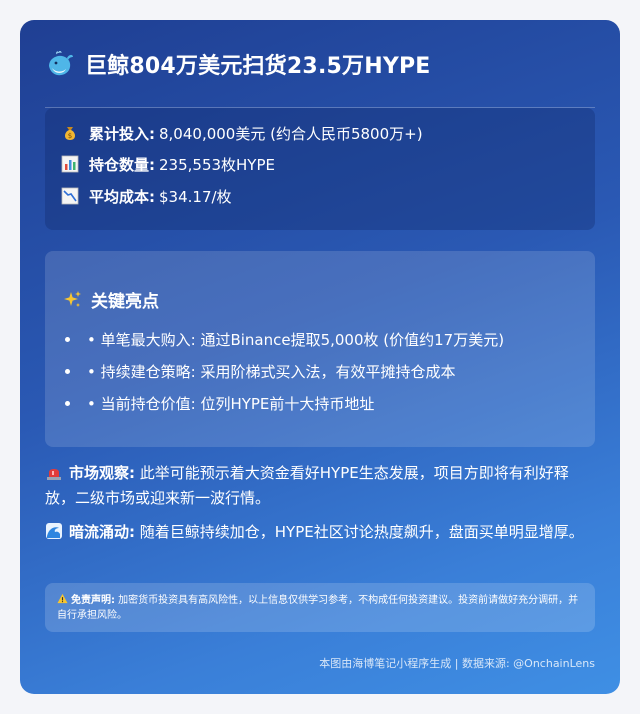  What do you see at coordinates (70, 164) in the screenshot?
I see `bar-chart-icon` at bounding box center [70, 164].